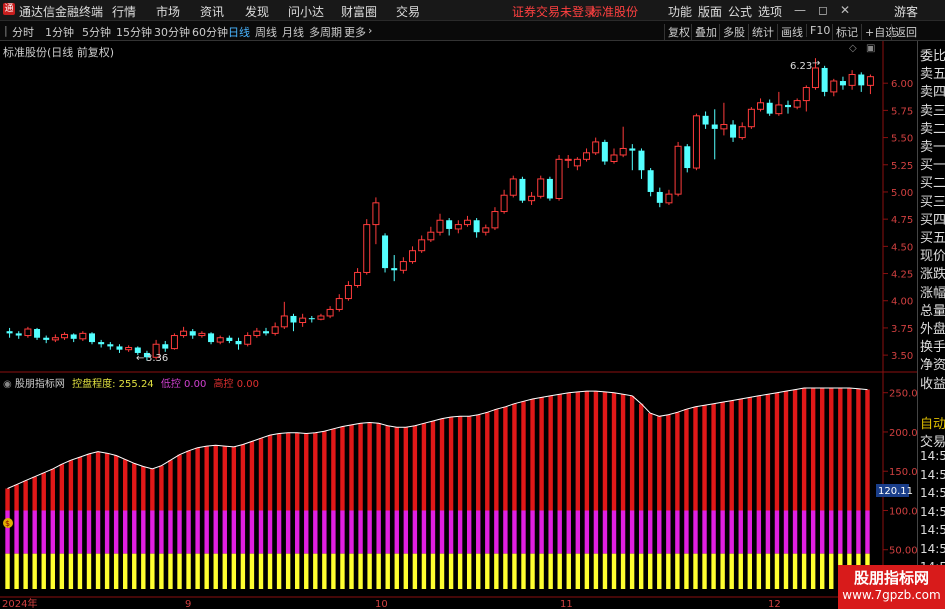  I want to click on period-30min: 30分钟, so click(172, 32).